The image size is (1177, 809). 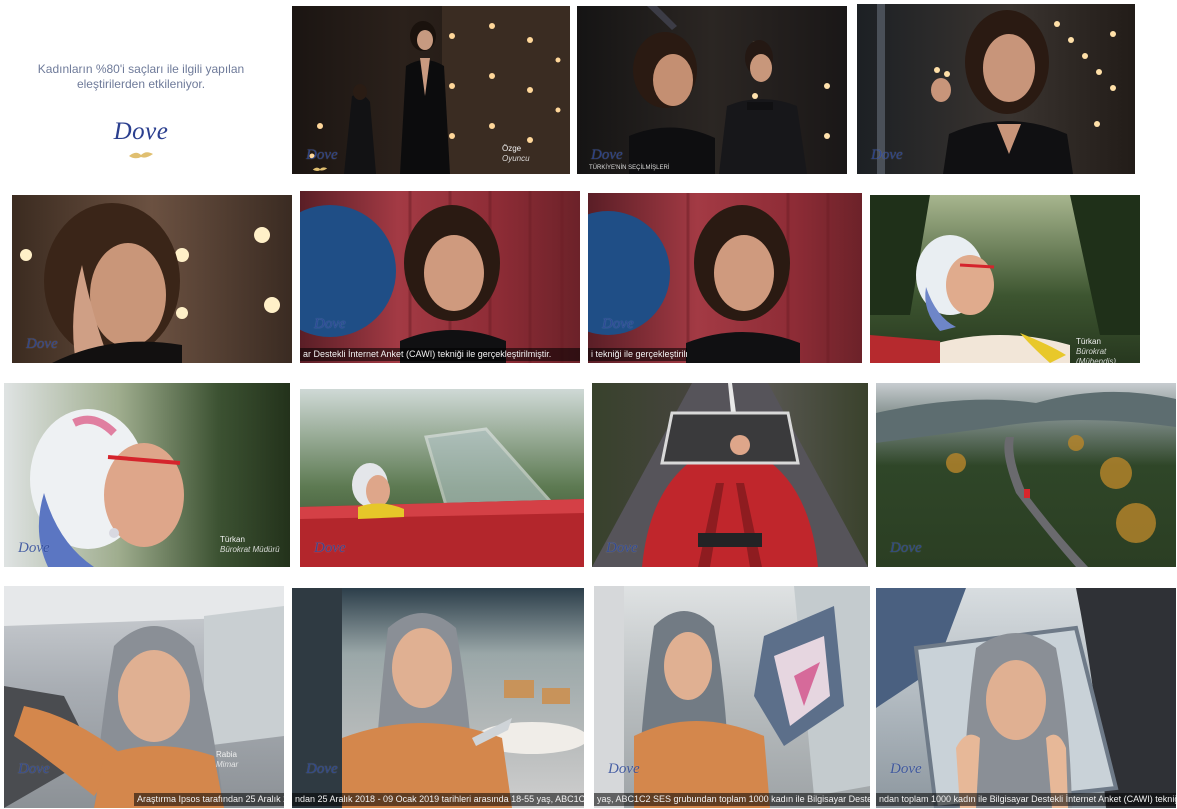 I want to click on frame-ozge-curtain-2: Dove i tekniği ile gerçekleştirilmiştir., so click(x=725, y=278).